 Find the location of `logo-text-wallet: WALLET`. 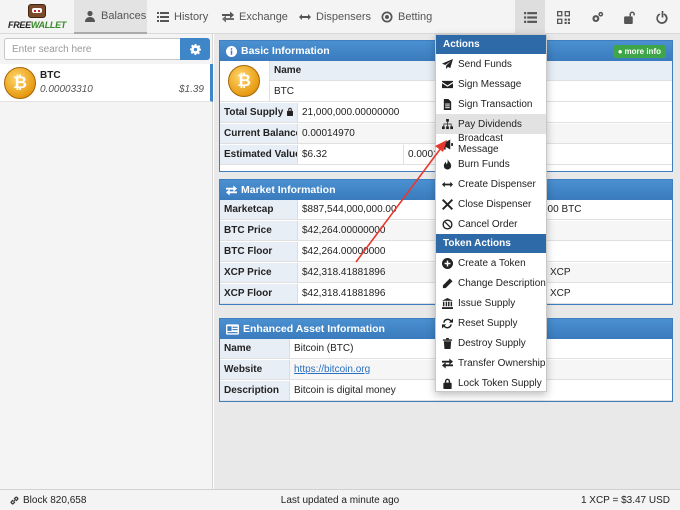

logo-text-wallet: WALLET is located at coordinates (48, 25).